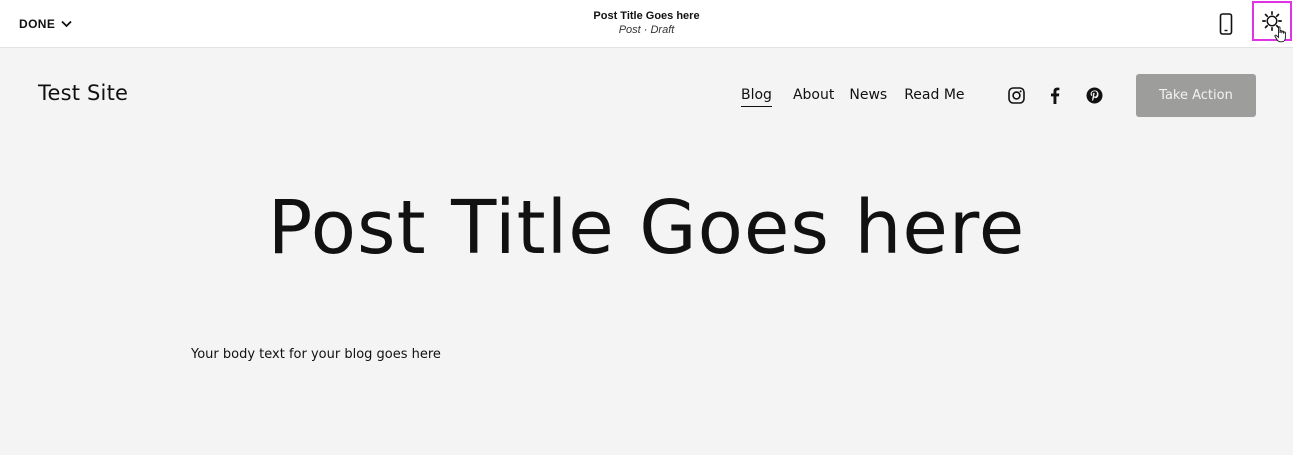 This screenshot has height=455, width=1293. I want to click on site-title: Test Site, so click(83, 93).